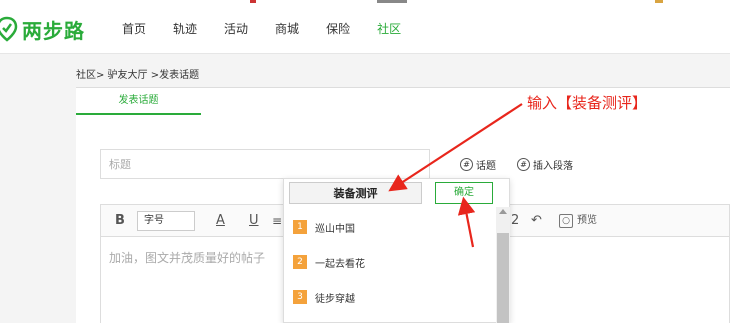 Image resolution: width=730 pixels, height=323 pixels. I want to click on insert-paragraph-label: 插入段落, so click(553, 166).